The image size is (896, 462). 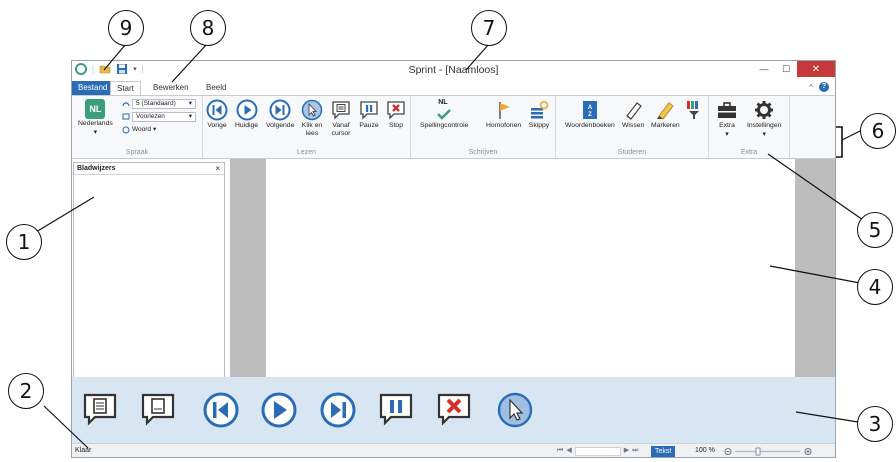 What do you see at coordinates (312, 110) in the screenshot?
I see `cursor-icon` at bounding box center [312, 110].